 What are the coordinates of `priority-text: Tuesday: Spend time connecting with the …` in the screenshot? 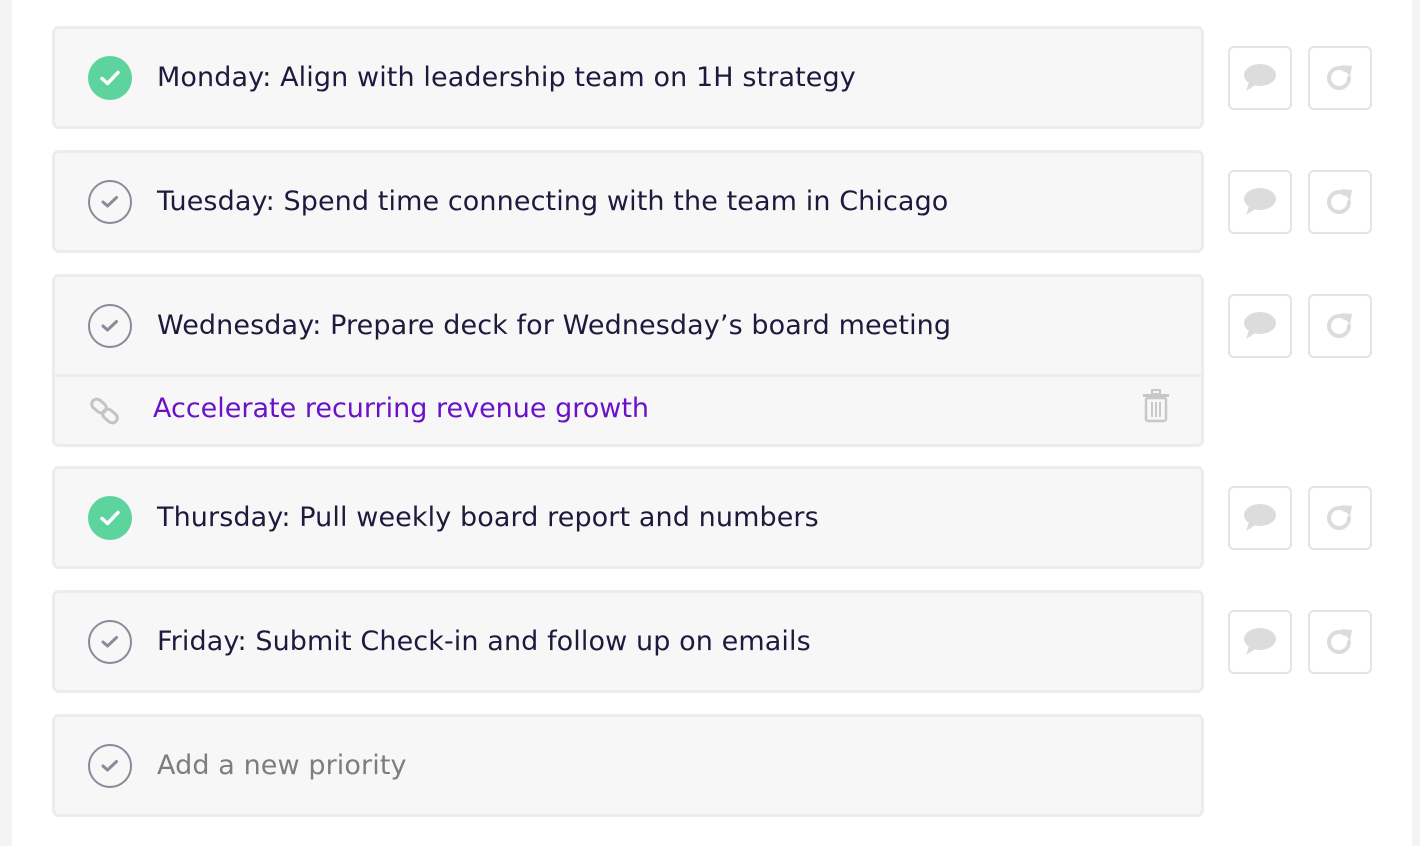 It's located at (552, 201).